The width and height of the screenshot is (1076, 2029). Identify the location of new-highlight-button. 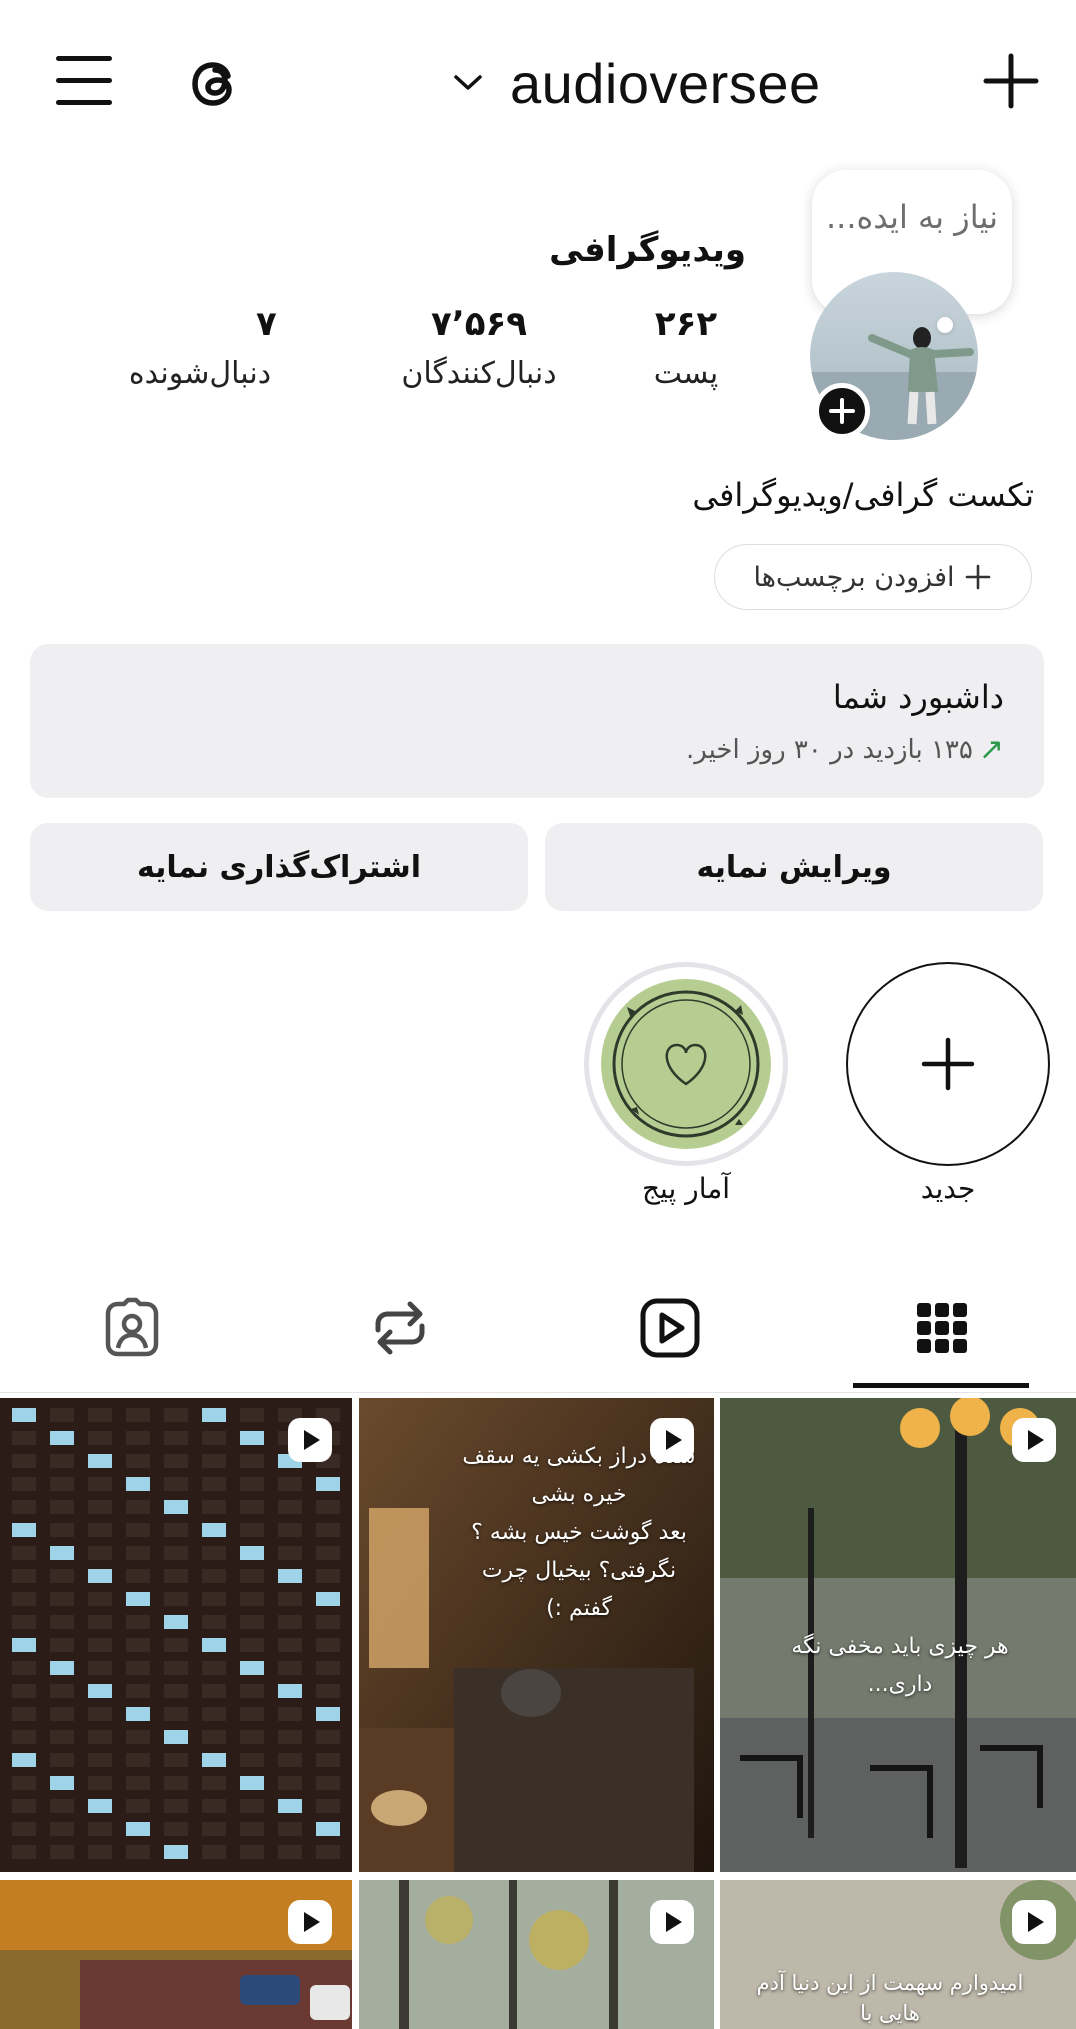
(948, 1064).